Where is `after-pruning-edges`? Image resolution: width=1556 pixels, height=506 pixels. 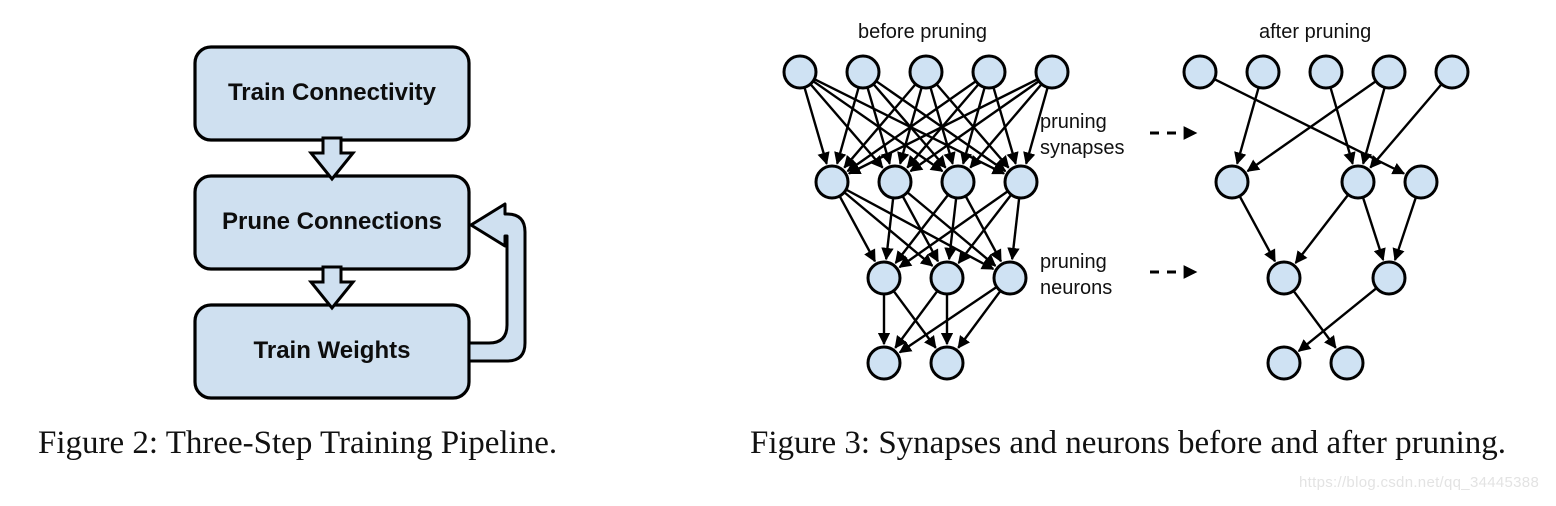 after-pruning-edges is located at coordinates (1328, 214).